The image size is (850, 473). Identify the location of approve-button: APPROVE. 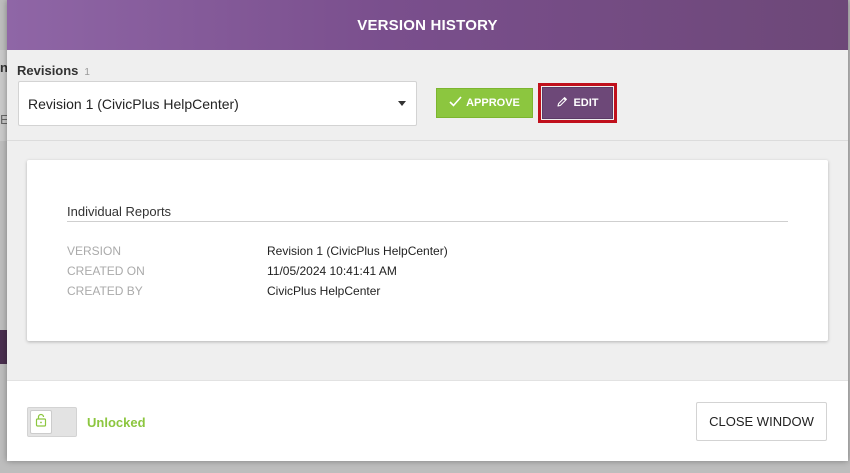
(484, 103).